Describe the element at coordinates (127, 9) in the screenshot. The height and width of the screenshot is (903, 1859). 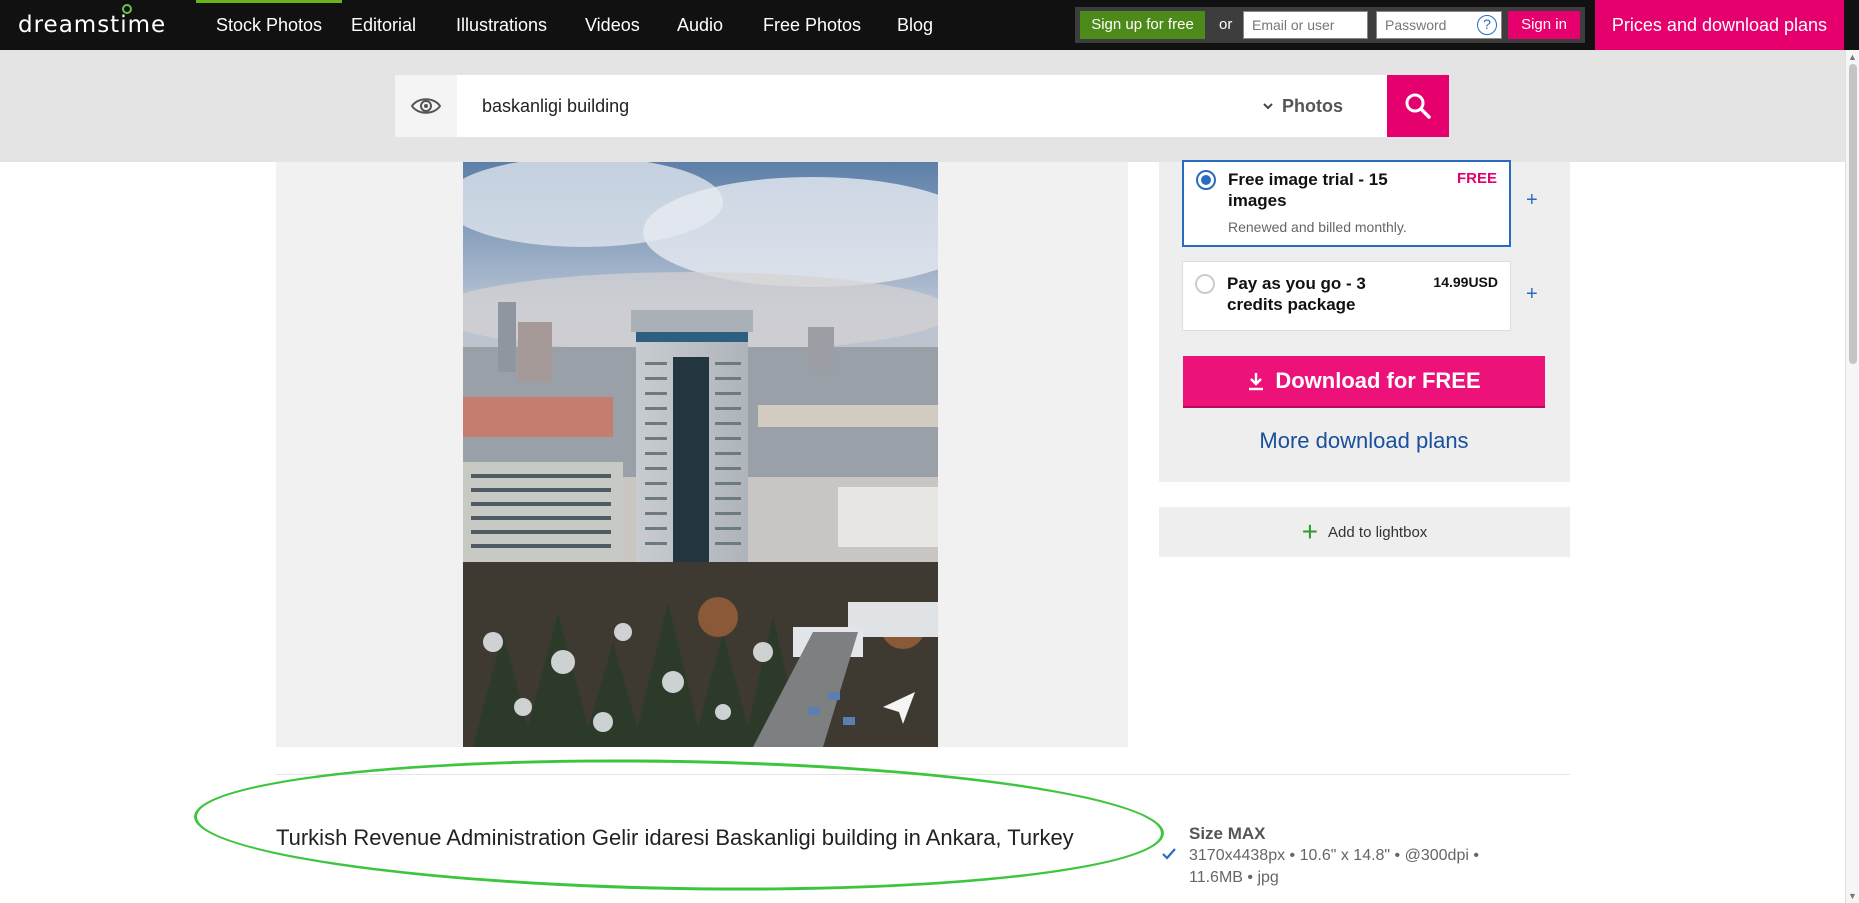
I see `logo-swirl-icon` at that location.